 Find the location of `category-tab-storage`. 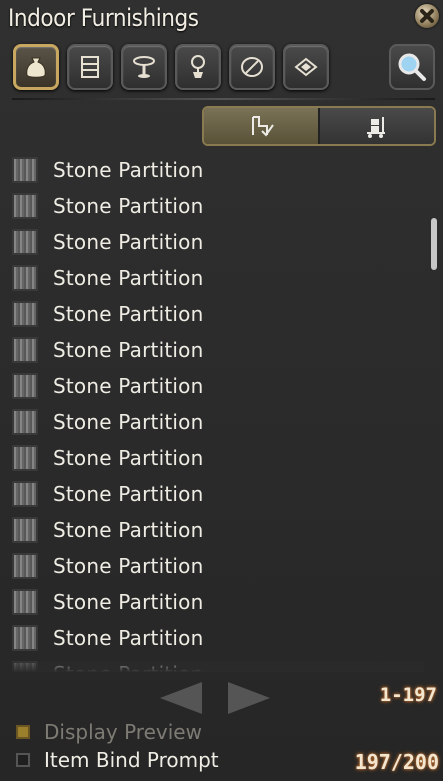

category-tab-storage is located at coordinates (90, 67).